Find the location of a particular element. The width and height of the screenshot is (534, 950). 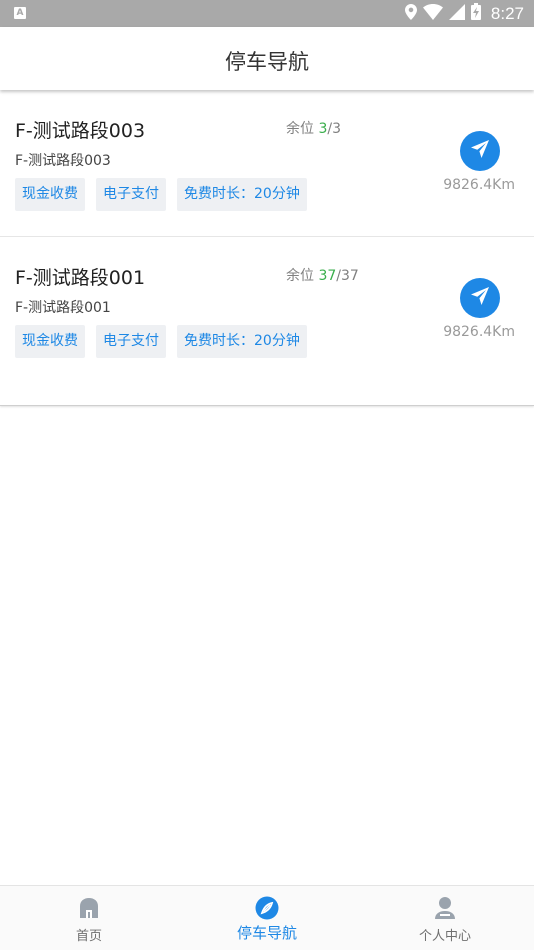

available-total-count: /3 is located at coordinates (334, 129).